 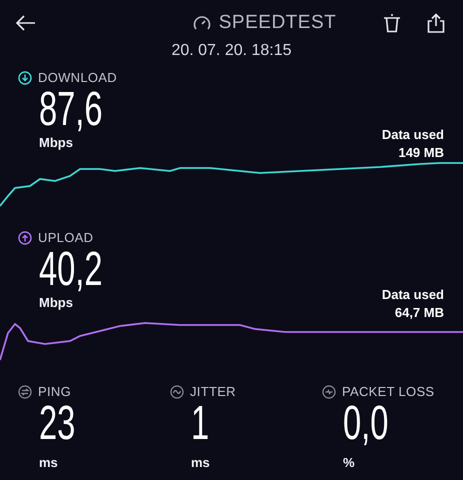 I want to click on data-used-value: 149 MB, so click(x=420, y=153).